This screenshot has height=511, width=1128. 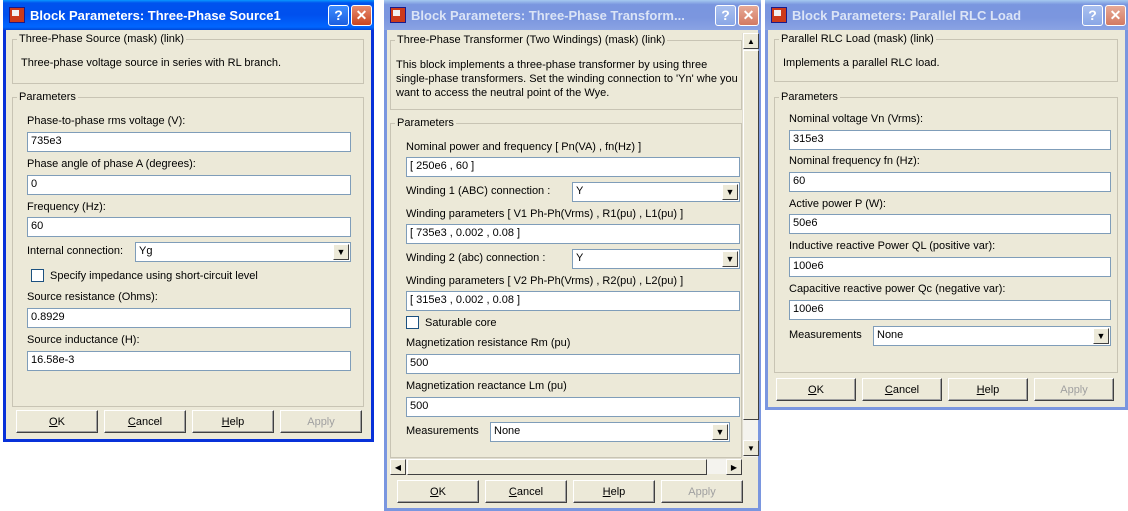 I want to click on winding1-connection-label: Winding 1 (ABC) connection :, so click(x=478, y=191).